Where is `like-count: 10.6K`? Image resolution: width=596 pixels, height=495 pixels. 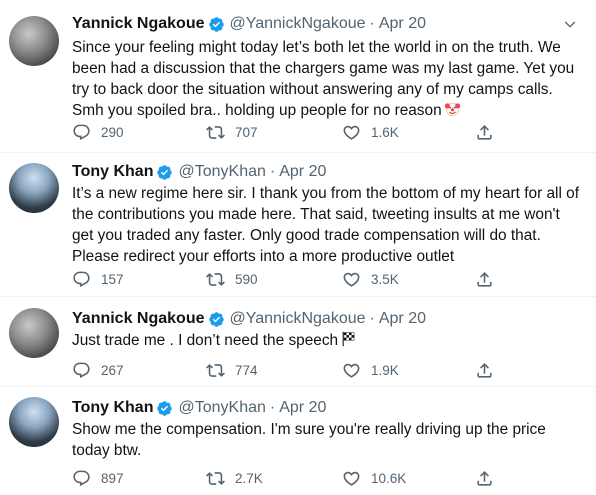 like-count: 10.6K is located at coordinates (389, 478).